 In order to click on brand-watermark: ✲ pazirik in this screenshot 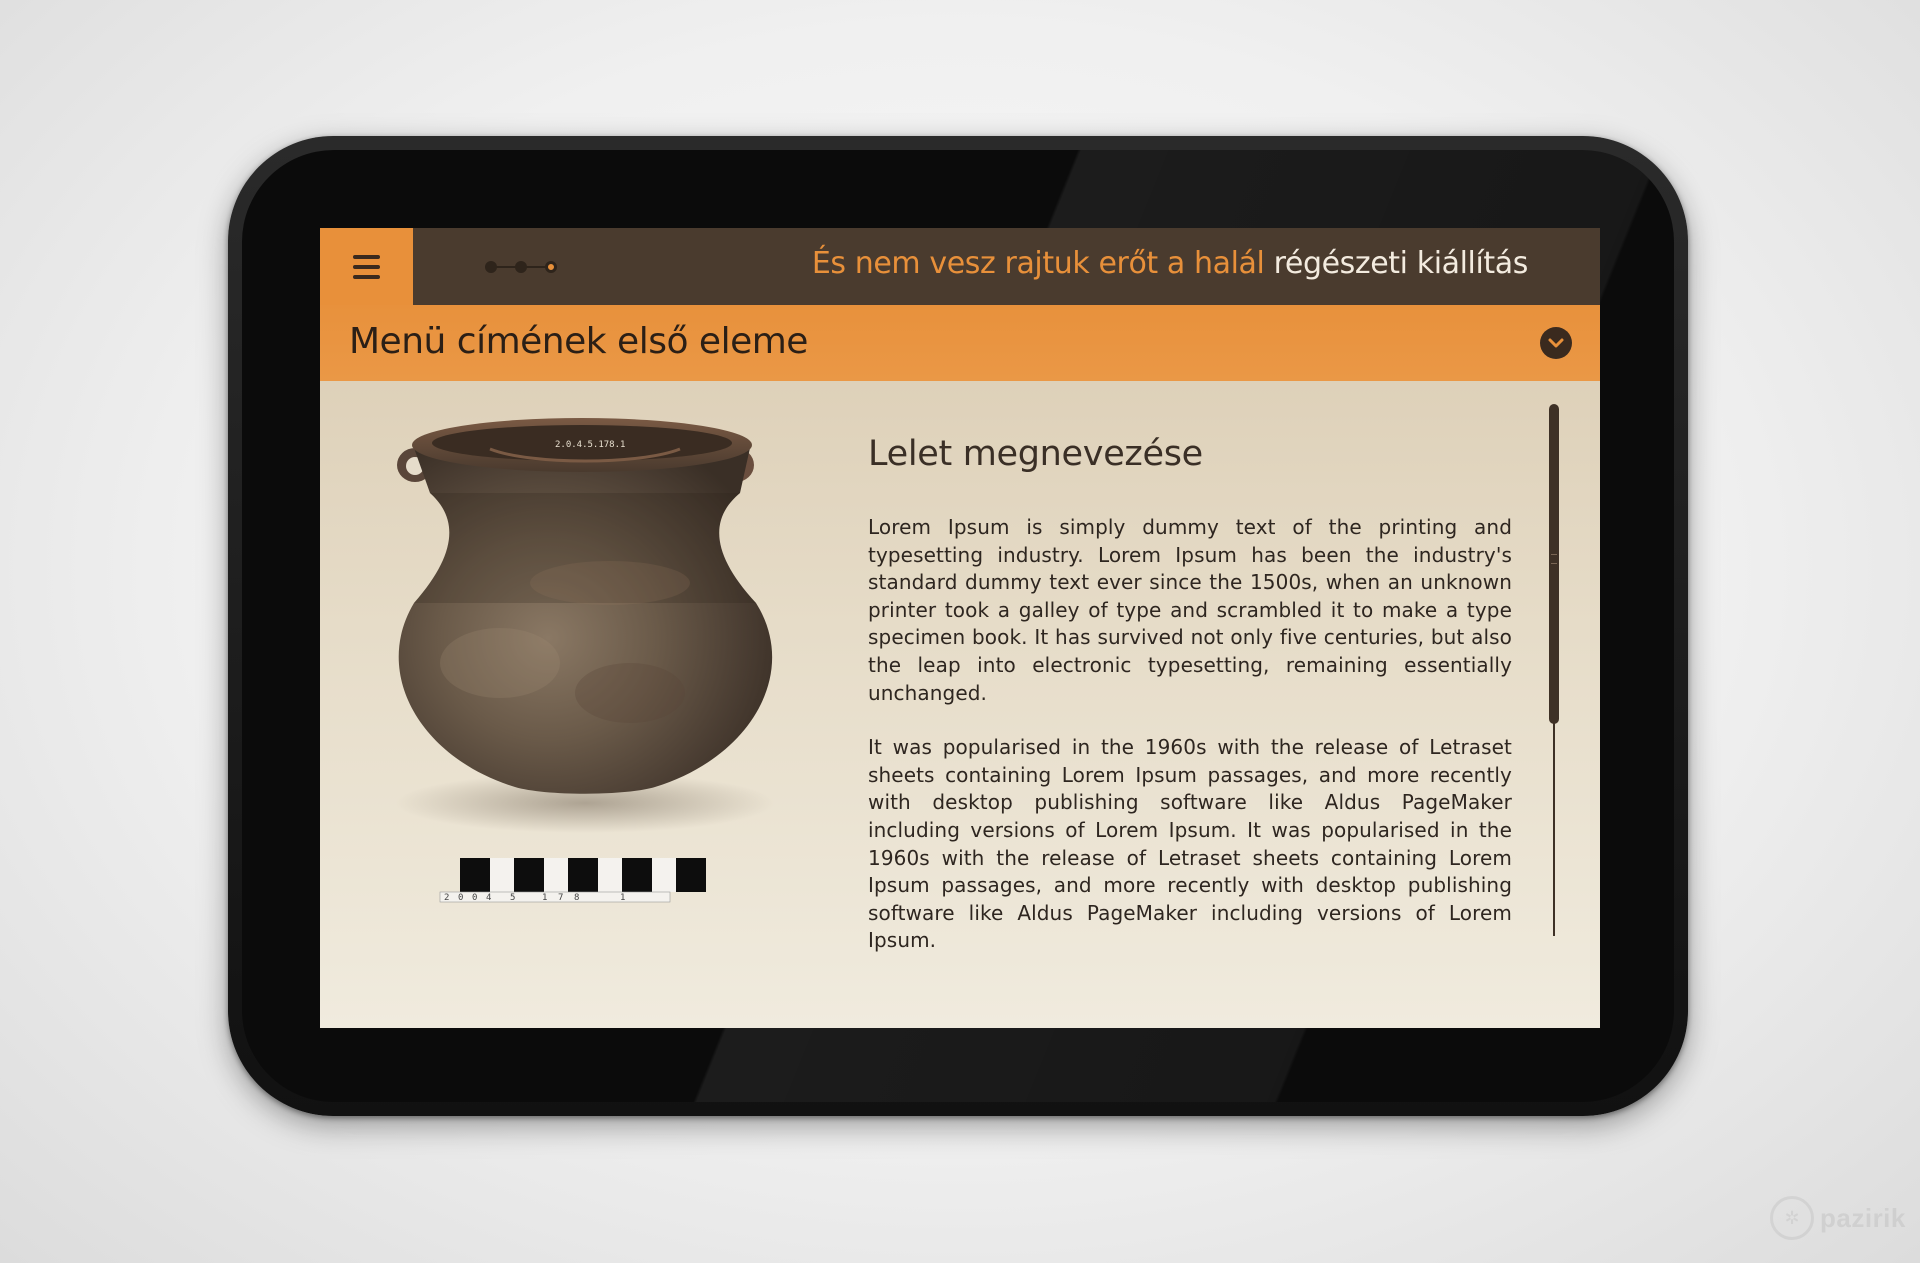, I will do `click(1838, 1218)`.